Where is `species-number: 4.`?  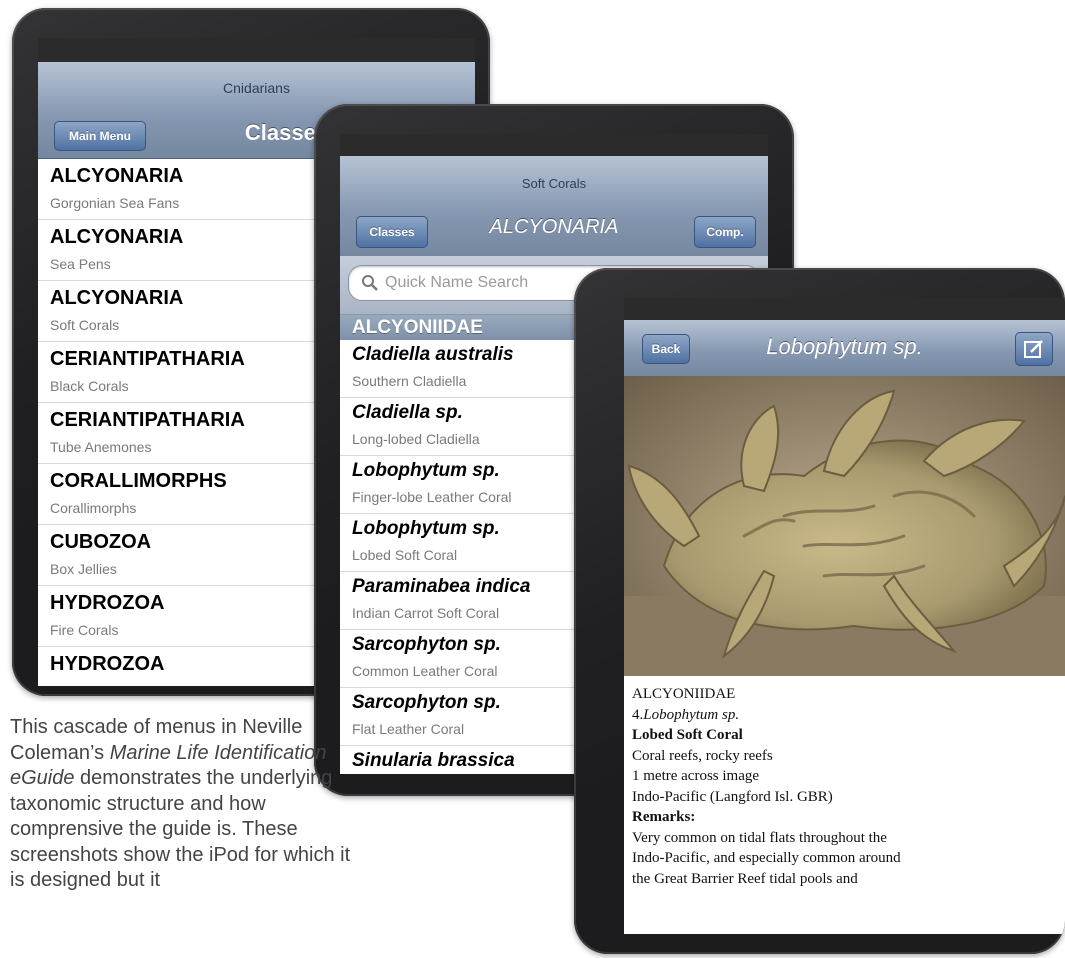 species-number: 4. is located at coordinates (638, 714).